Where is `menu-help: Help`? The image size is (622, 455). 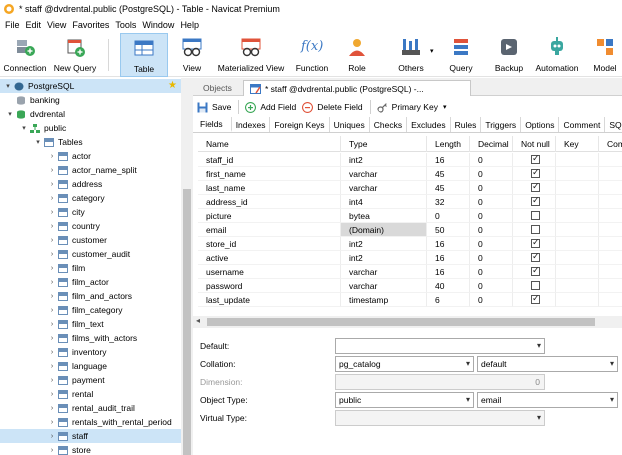 menu-help: Help is located at coordinates (189, 25).